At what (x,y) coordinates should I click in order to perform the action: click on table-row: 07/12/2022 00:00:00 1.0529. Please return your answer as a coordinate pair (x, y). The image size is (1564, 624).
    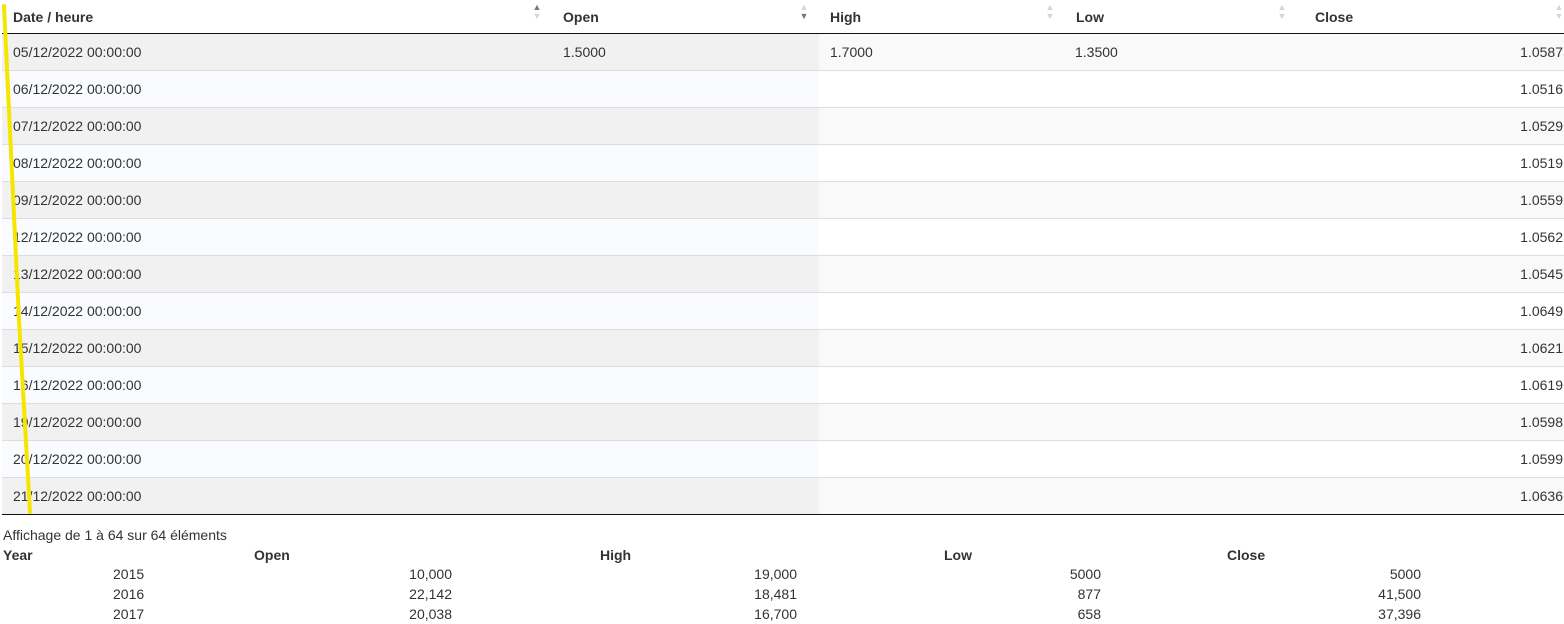
    Looking at the image, I should click on (783, 126).